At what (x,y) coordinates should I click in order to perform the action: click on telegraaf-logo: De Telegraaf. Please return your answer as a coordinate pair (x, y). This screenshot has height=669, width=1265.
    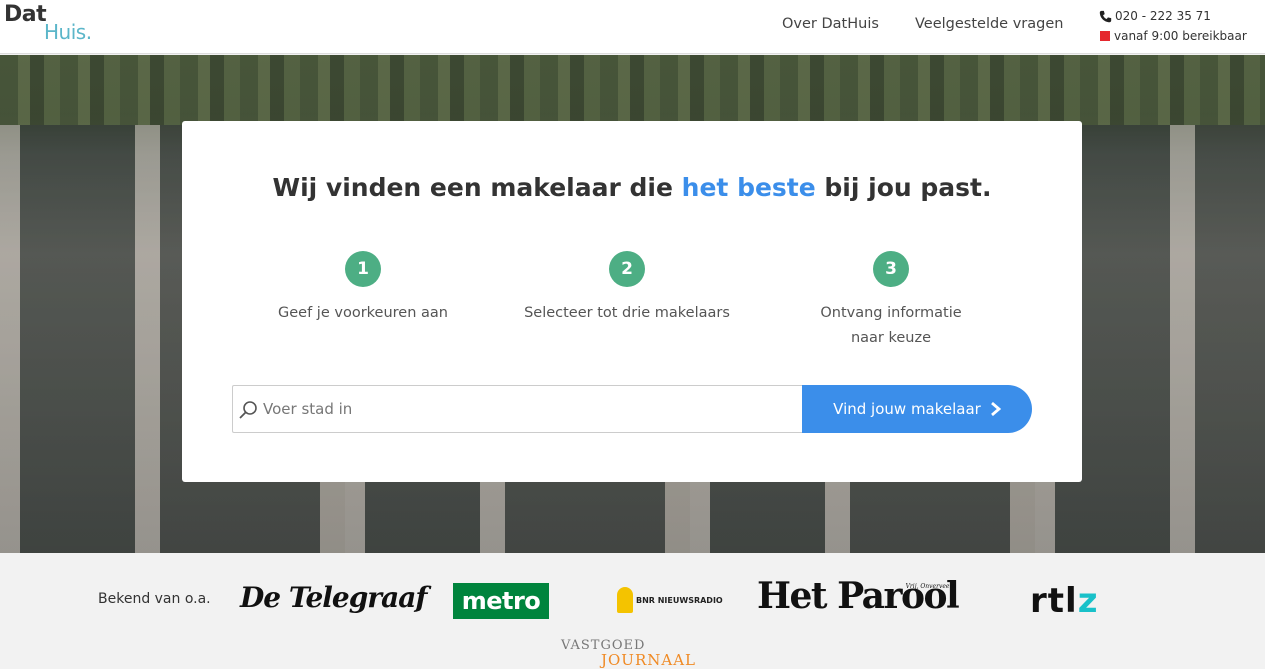
    Looking at the image, I should click on (333, 597).